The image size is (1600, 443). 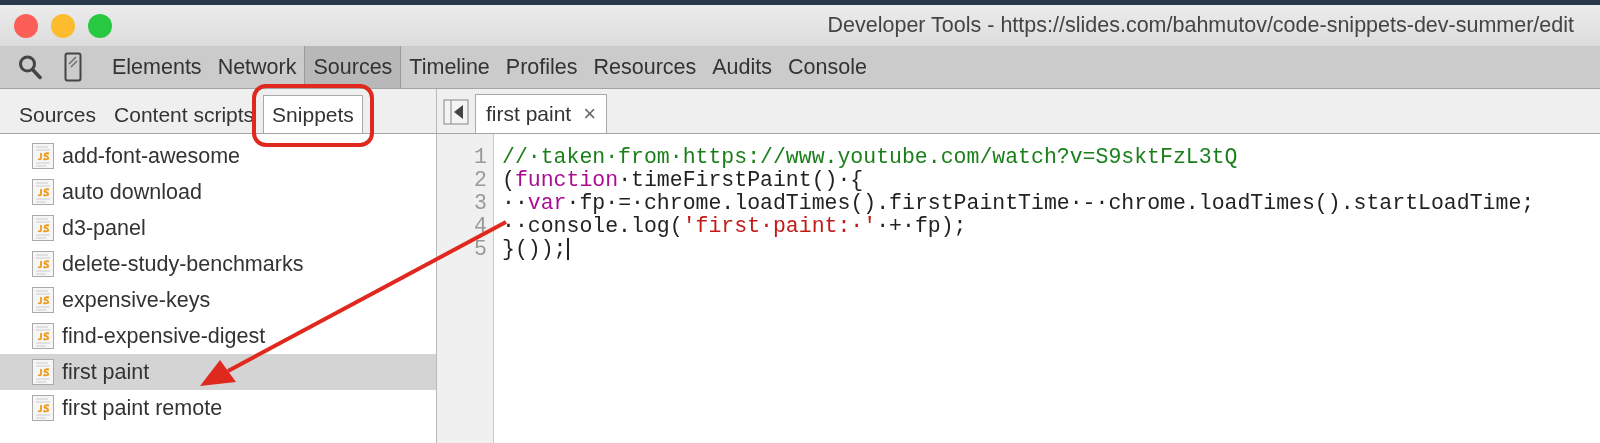 I want to click on line-number: 1, so click(x=480, y=157).